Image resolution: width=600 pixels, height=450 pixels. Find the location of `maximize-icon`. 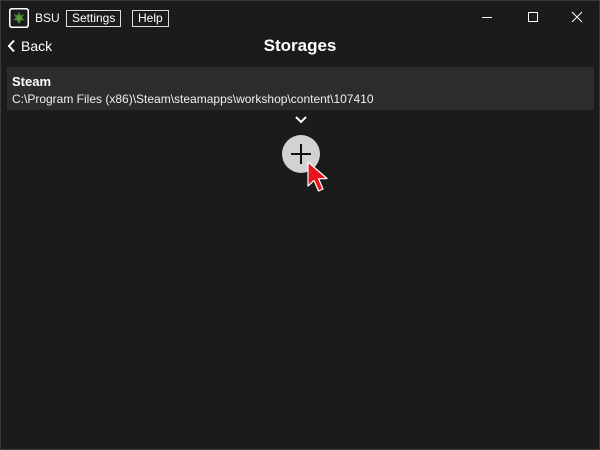

maximize-icon is located at coordinates (533, 17).